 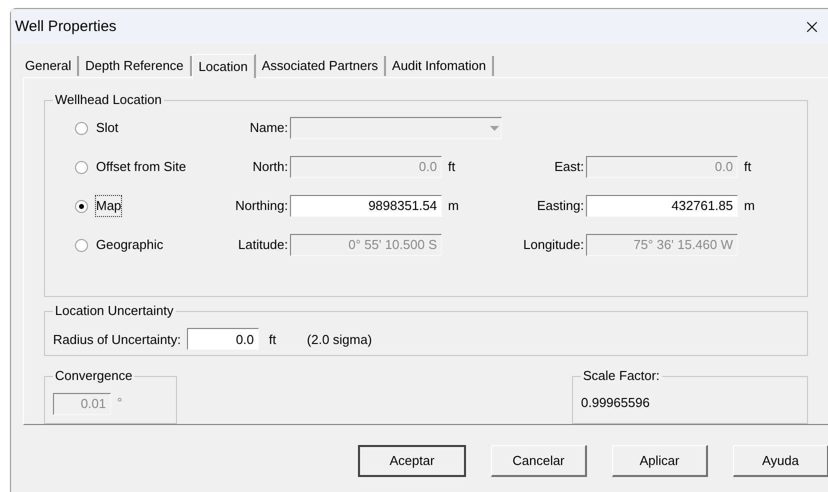 What do you see at coordinates (107, 128) in the screenshot?
I see `radio-label: Slot` at bounding box center [107, 128].